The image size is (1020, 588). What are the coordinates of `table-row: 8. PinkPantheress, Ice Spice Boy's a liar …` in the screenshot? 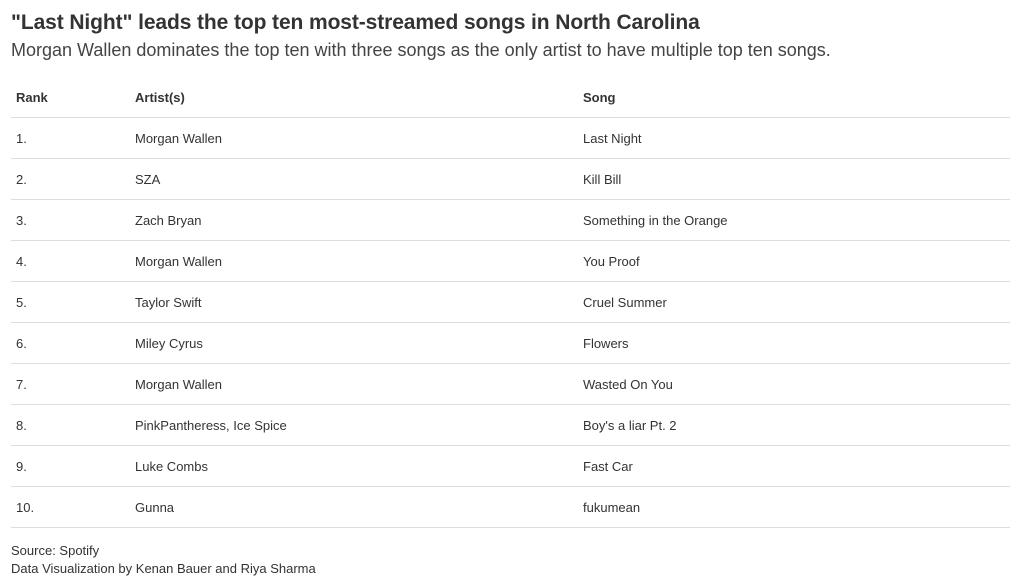 It's located at (510, 425).